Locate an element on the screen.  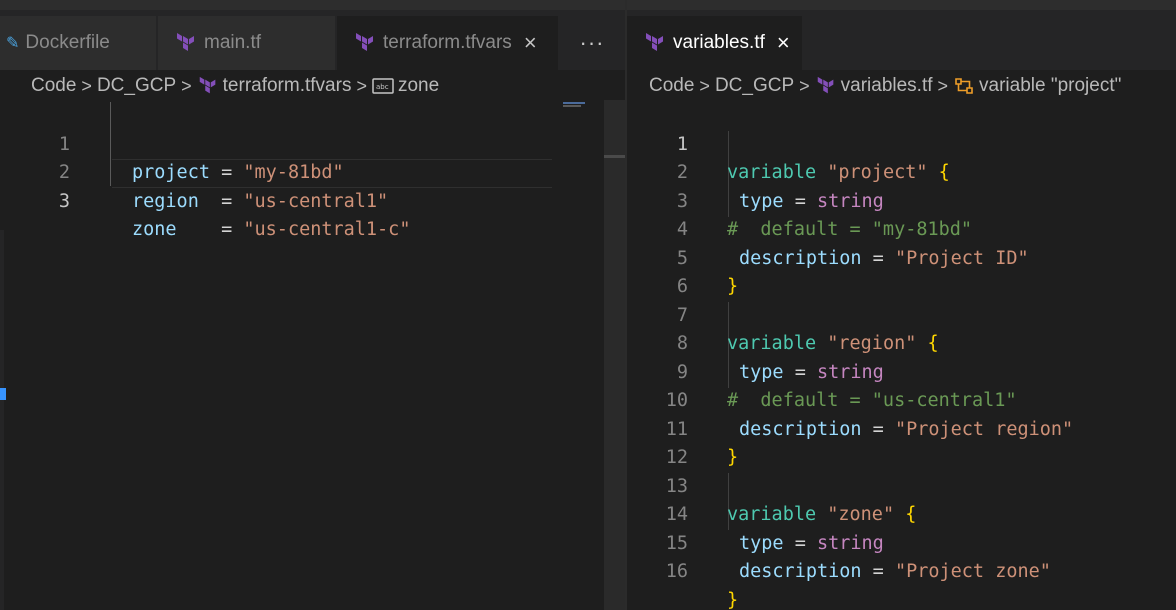
code-line: 1 project = "my-81bd" is located at coordinates (312, 143).